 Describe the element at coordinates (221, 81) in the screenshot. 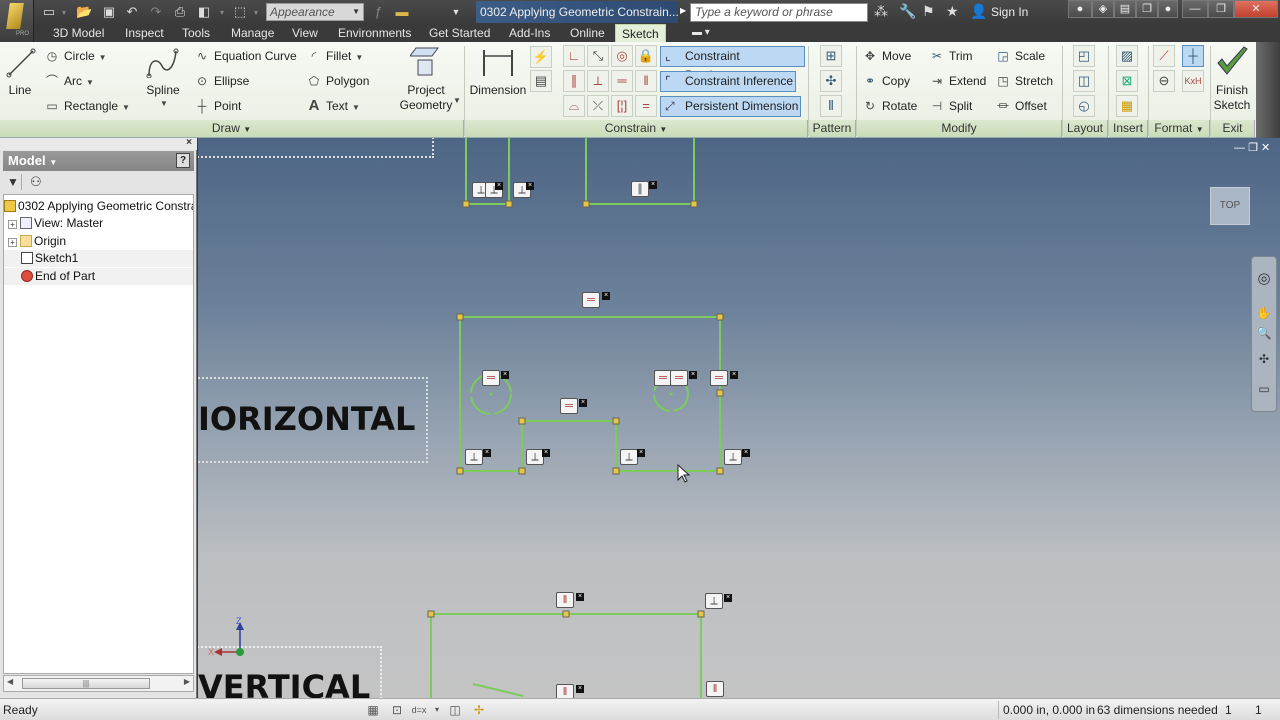

I see `ellipse-button: ⊙ Ellipse` at that location.